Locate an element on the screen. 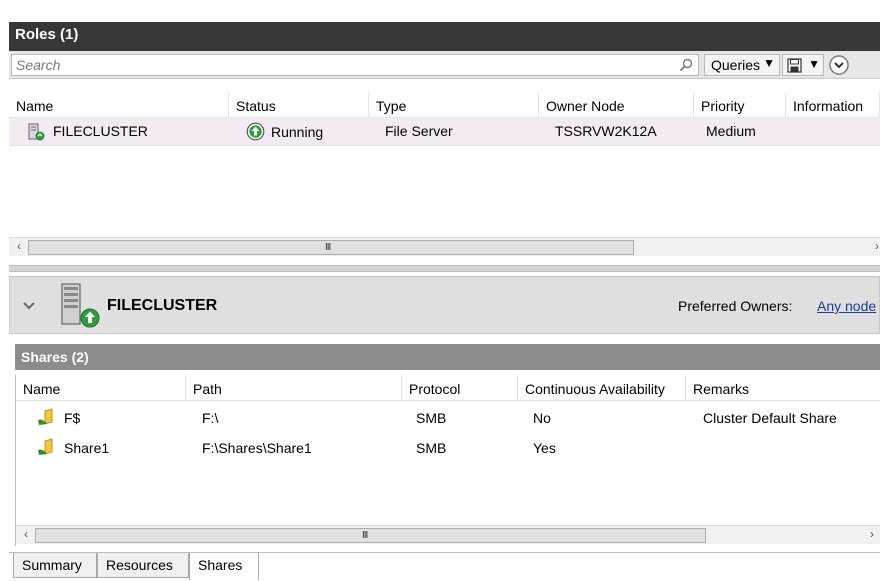  detail-tabbar: Summary Resources Shares is located at coordinates (444, 566).